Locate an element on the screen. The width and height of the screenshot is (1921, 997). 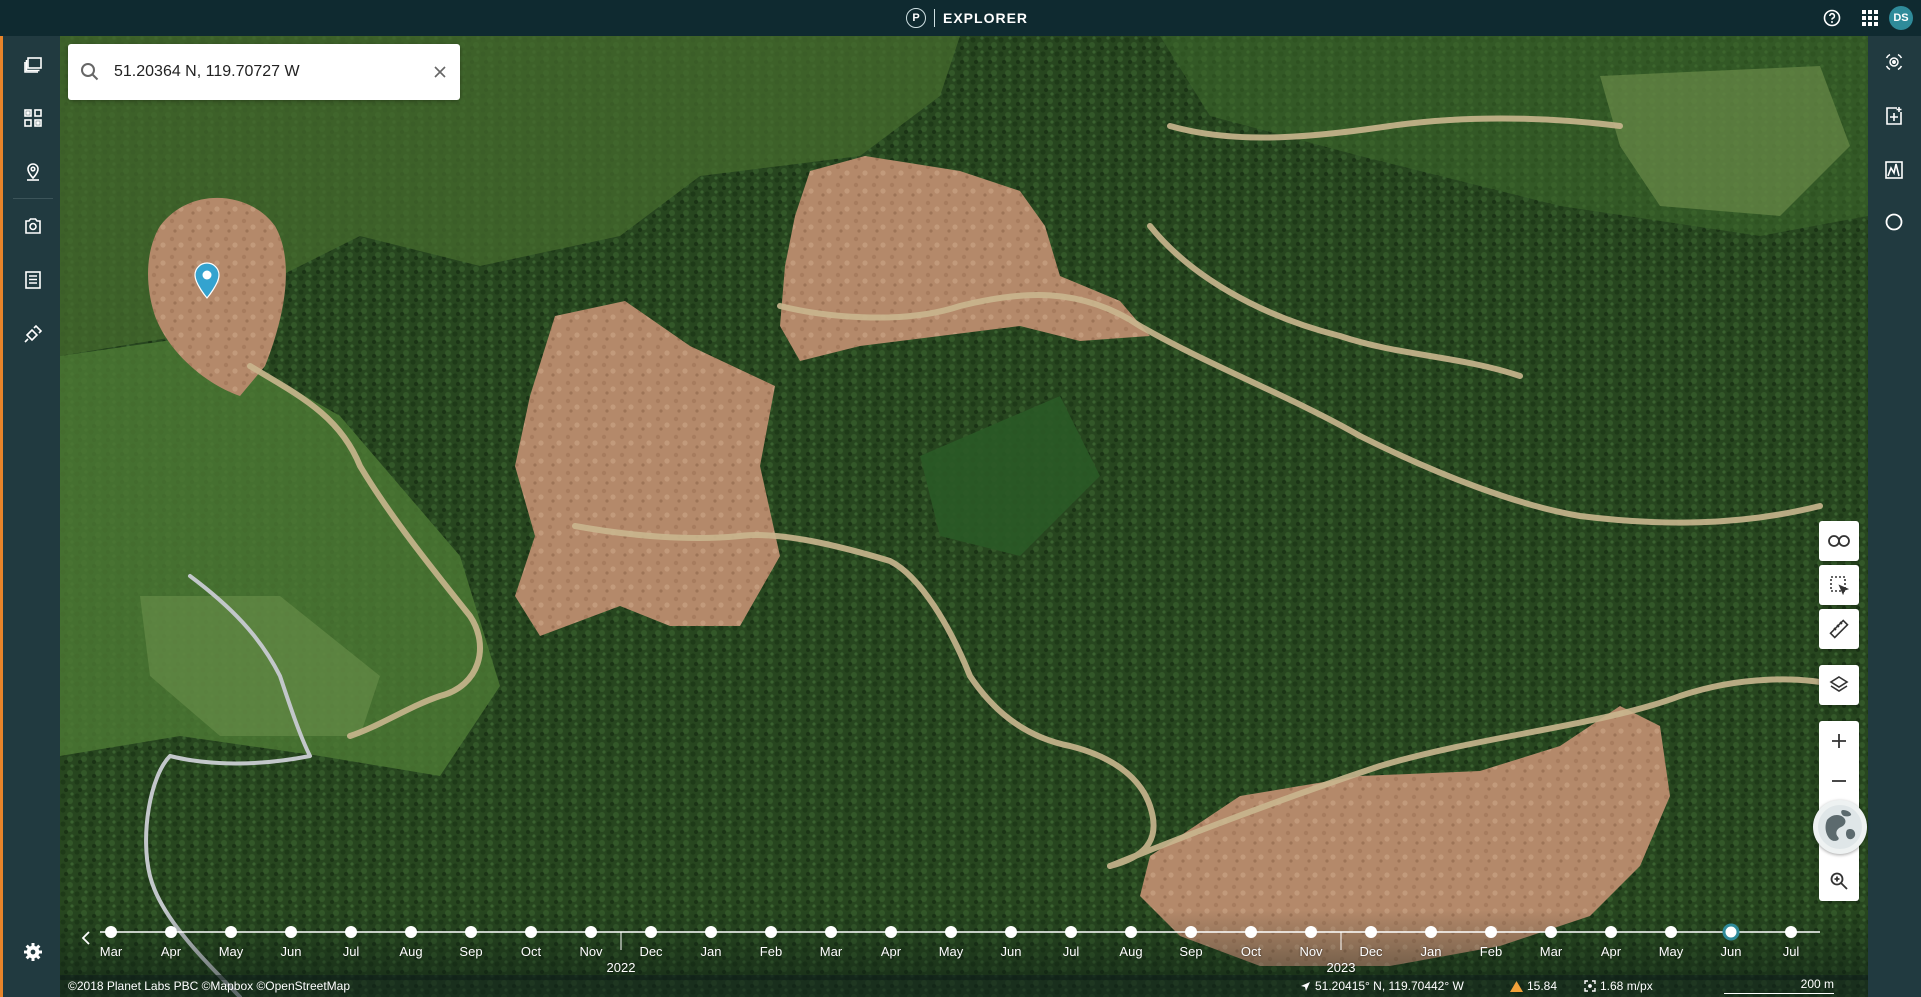
visualization-icon is located at coordinates (1894, 222).